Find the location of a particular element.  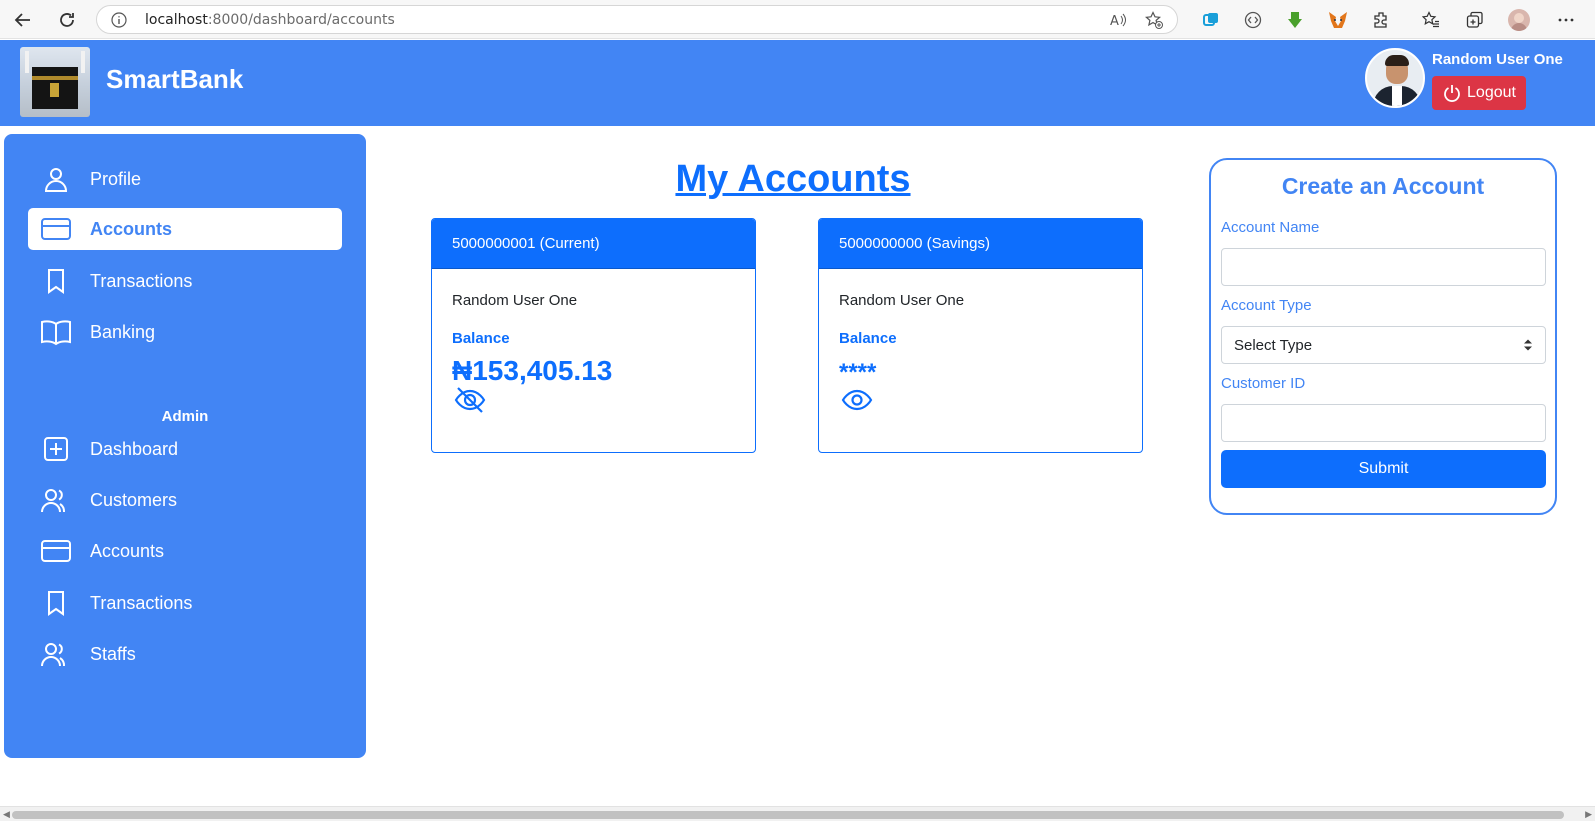

logout-label: Logout is located at coordinates (1491, 92).